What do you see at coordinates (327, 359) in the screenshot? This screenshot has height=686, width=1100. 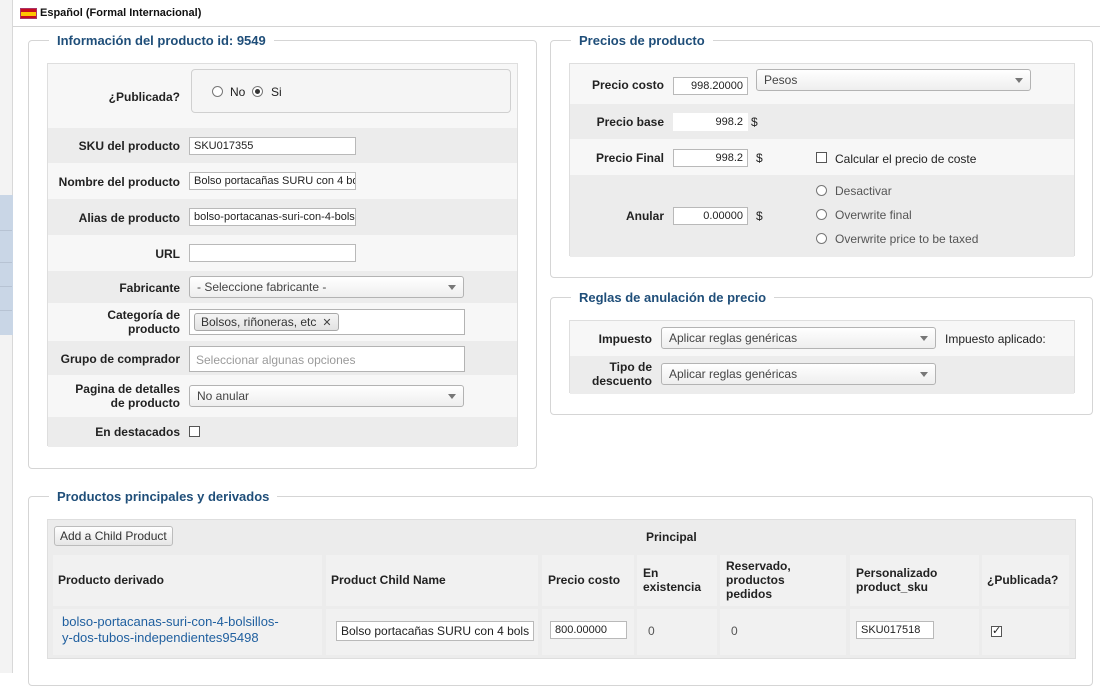 I see `buyer-group-multiselect: Seleccionar algunas opciones` at bounding box center [327, 359].